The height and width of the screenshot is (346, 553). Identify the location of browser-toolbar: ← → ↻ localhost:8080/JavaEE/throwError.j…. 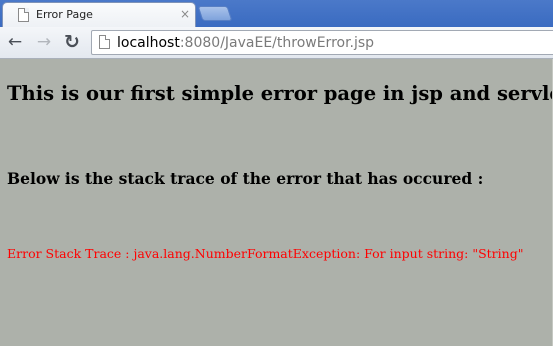
(276, 43).